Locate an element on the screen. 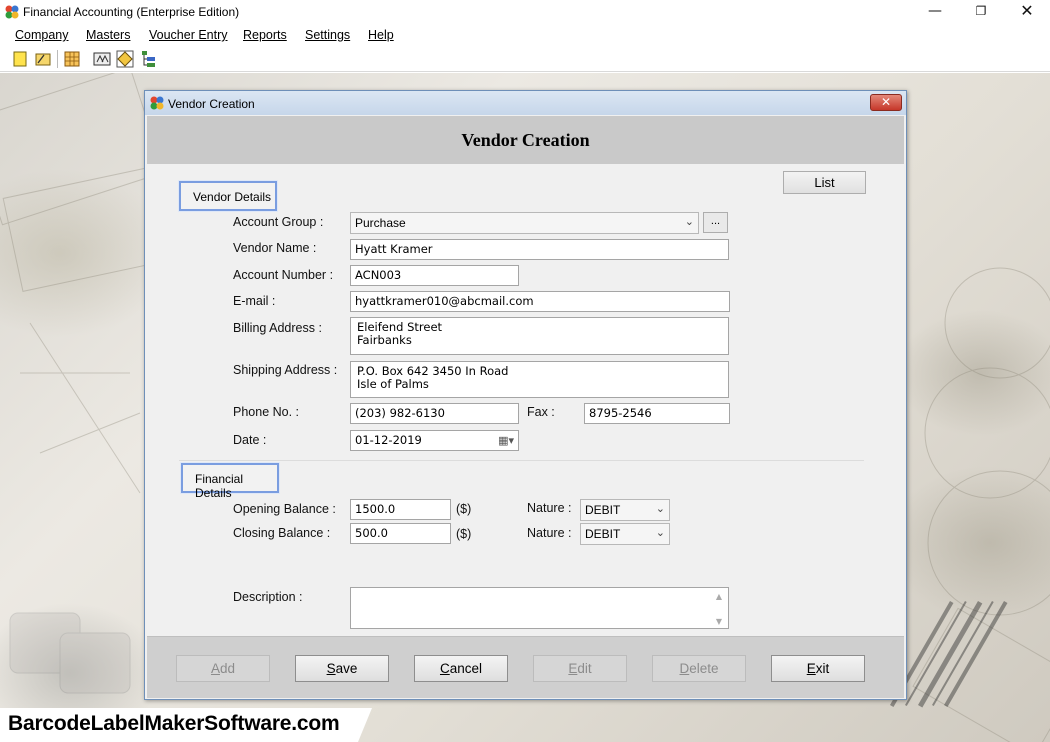  cancel-button-mnemonic: C is located at coordinates (444, 668).